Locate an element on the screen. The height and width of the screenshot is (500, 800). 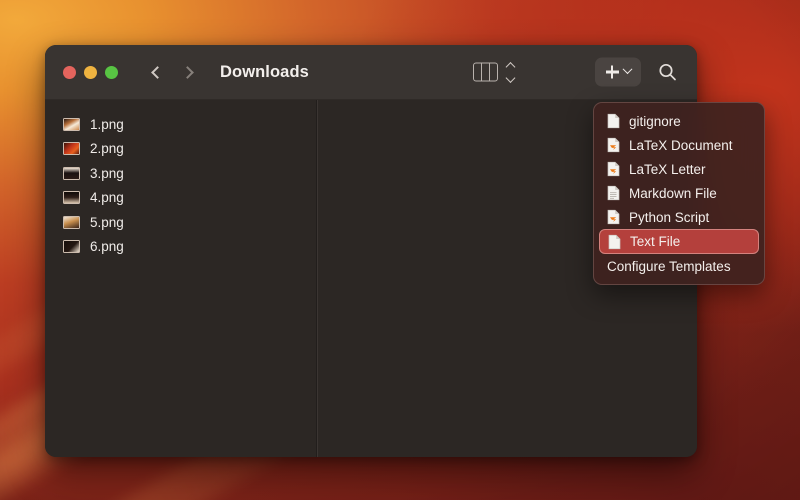
menu-item-label: Markdown File is located at coordinates (673, 193).